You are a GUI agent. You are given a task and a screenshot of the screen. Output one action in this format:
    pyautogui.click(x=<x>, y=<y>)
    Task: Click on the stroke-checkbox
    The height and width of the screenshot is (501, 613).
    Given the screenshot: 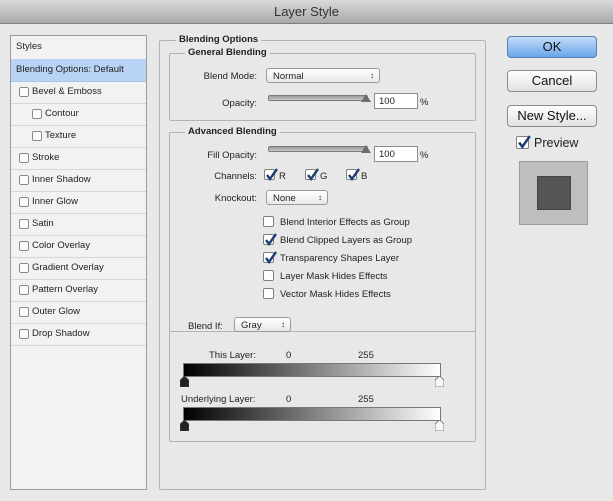 What is the action you would take?
    pyautogui.click(x=24, y=158)
    